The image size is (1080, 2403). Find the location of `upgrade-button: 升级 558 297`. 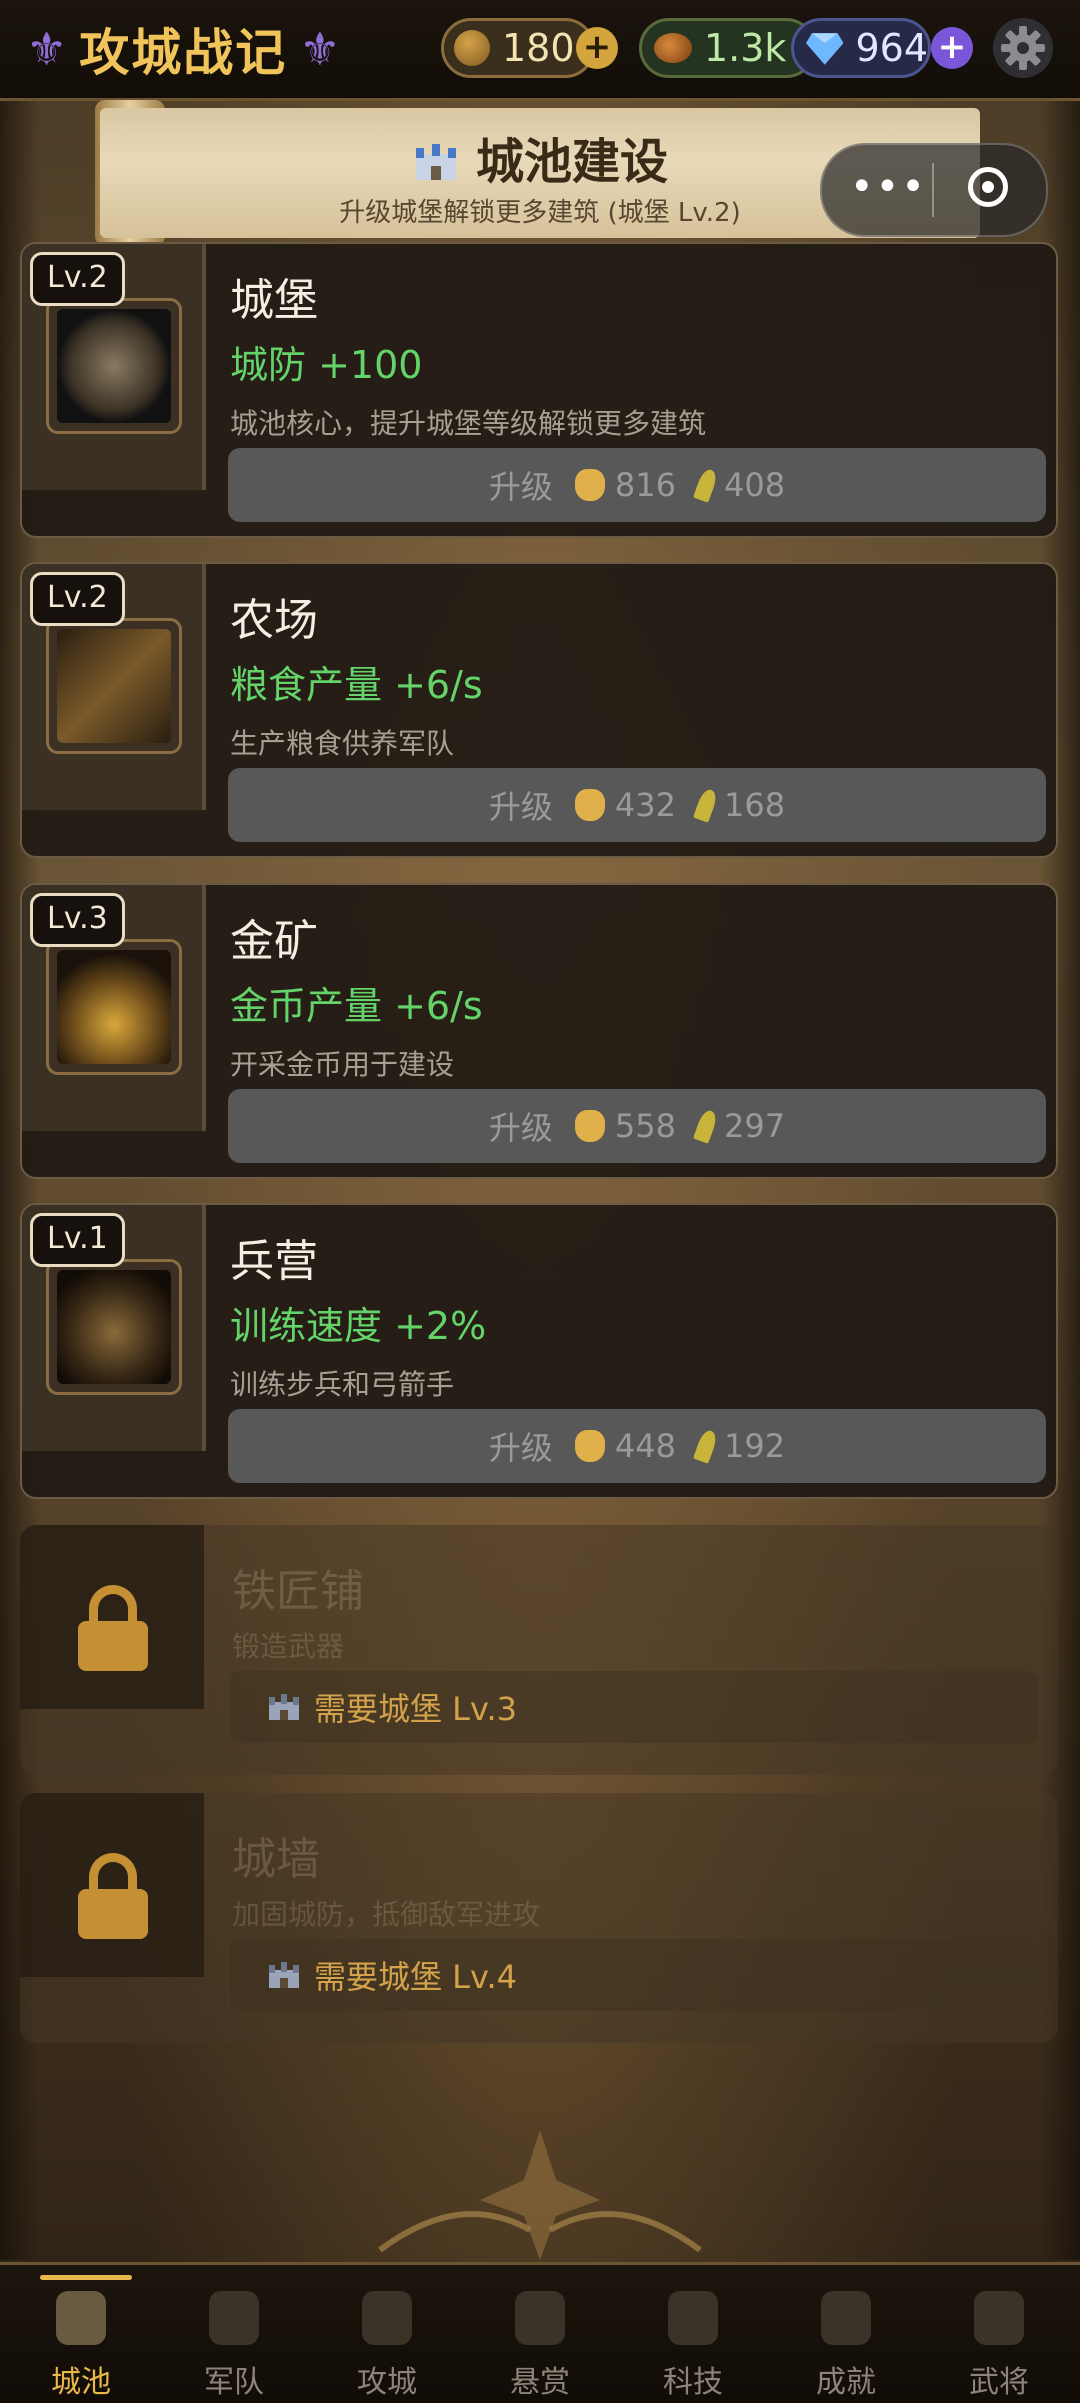

upgrade-button: 升级 558 297 is located at coordinates (637, 1126).